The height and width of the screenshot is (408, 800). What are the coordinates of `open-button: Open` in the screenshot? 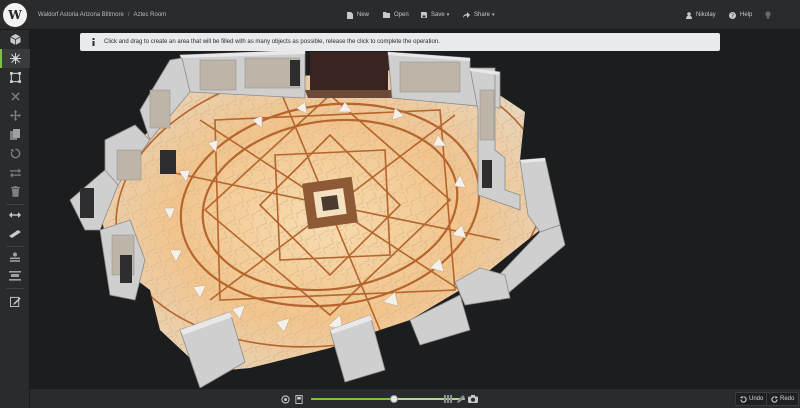 It's located at (396, 15).